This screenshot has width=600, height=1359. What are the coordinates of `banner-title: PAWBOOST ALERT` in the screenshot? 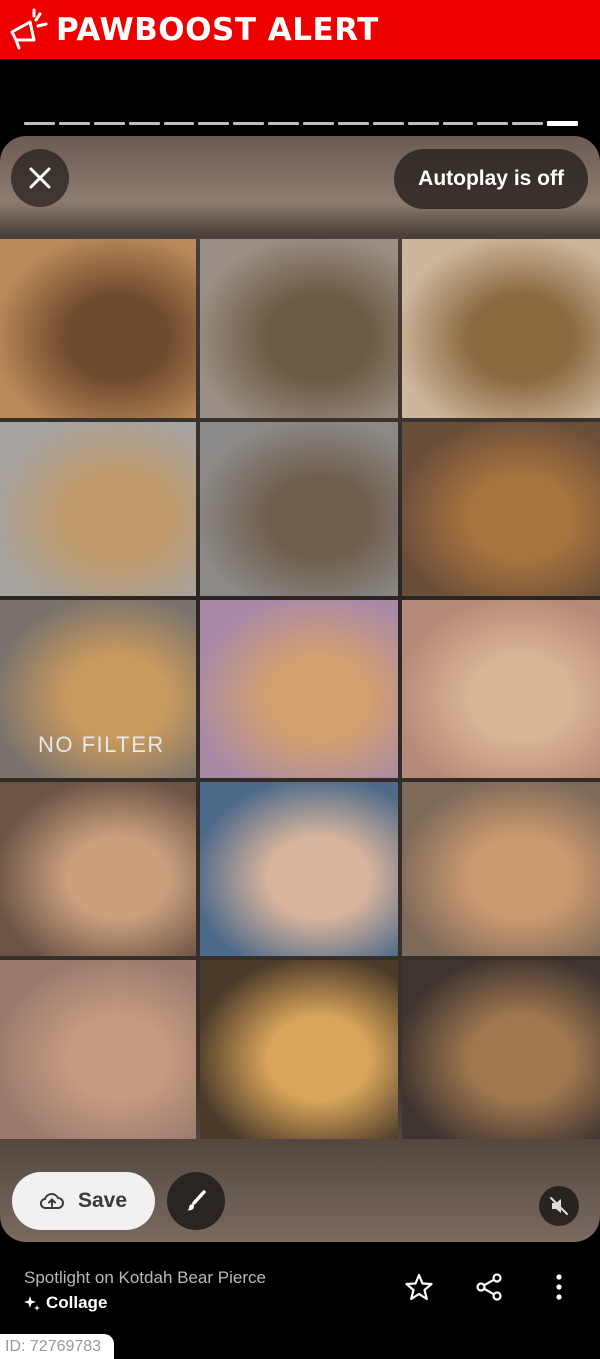 It's located at (217, 29).